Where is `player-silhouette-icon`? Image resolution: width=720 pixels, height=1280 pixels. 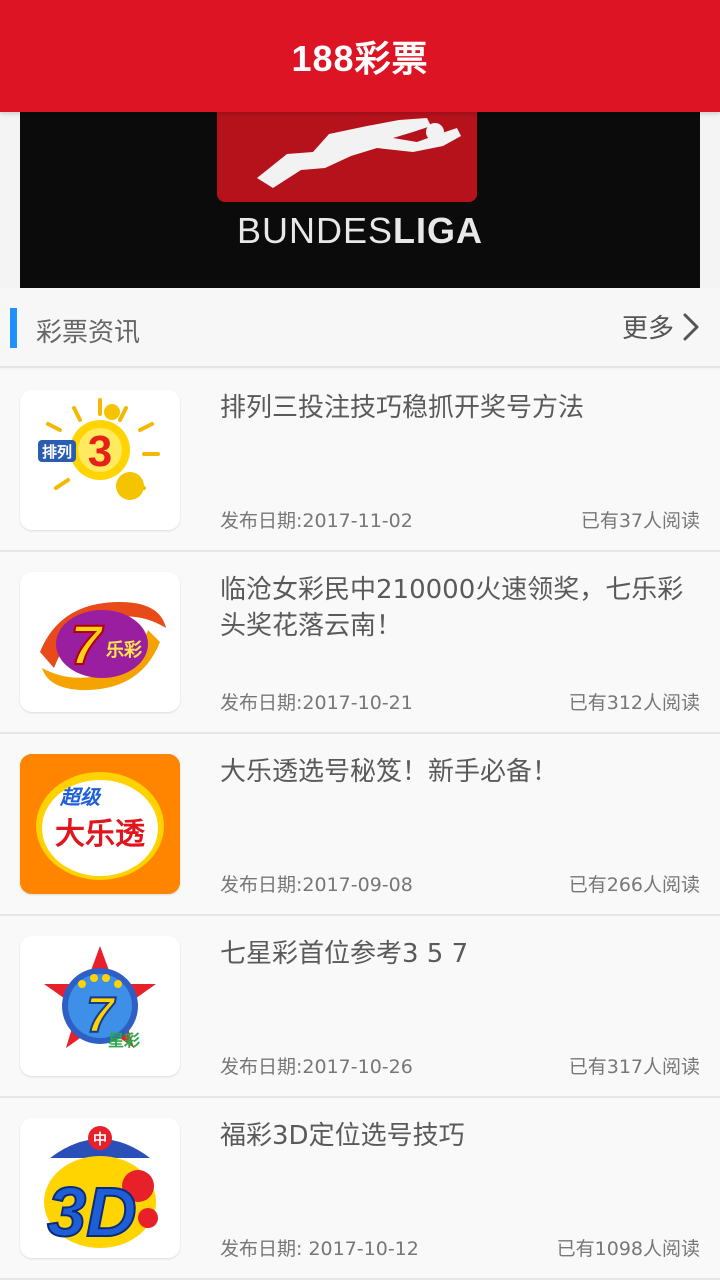 player-silhouette-icon is located at coordinates (359, 153).